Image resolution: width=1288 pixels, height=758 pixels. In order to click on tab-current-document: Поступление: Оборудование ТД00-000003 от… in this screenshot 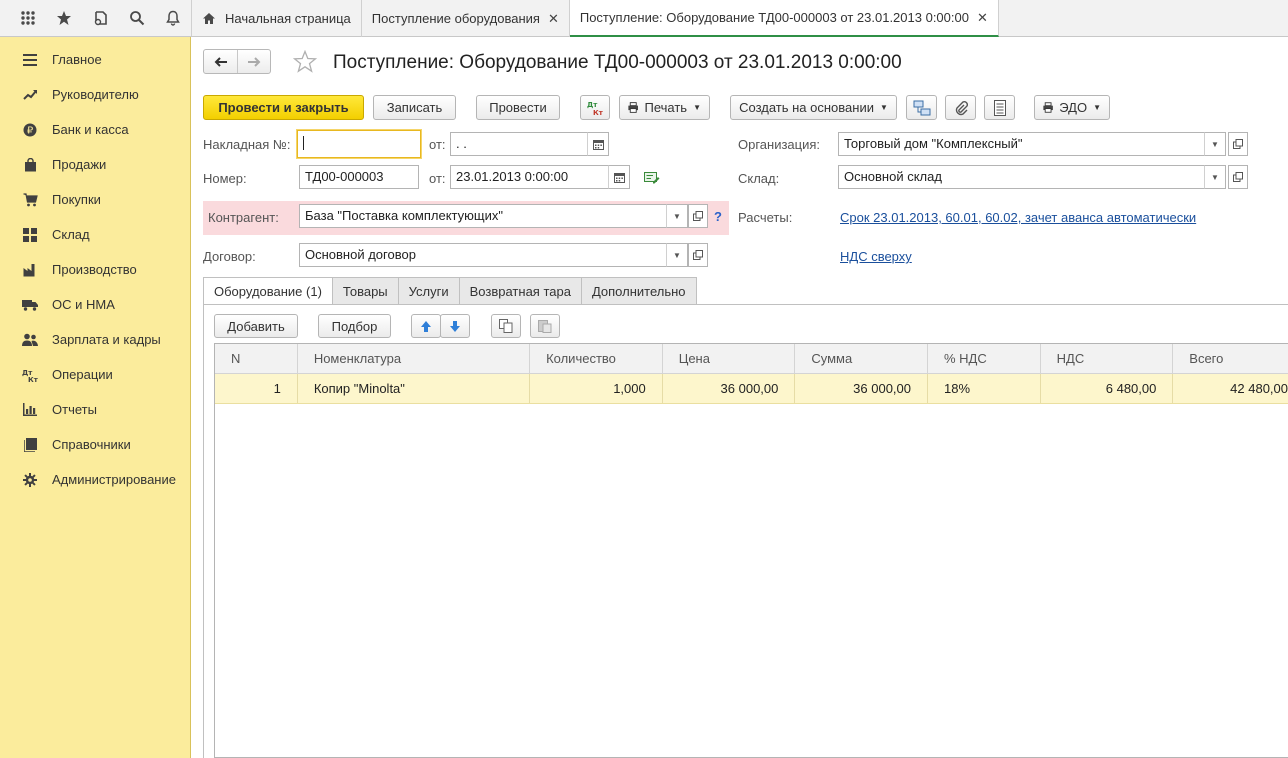, I will do `click(784, 18)`.